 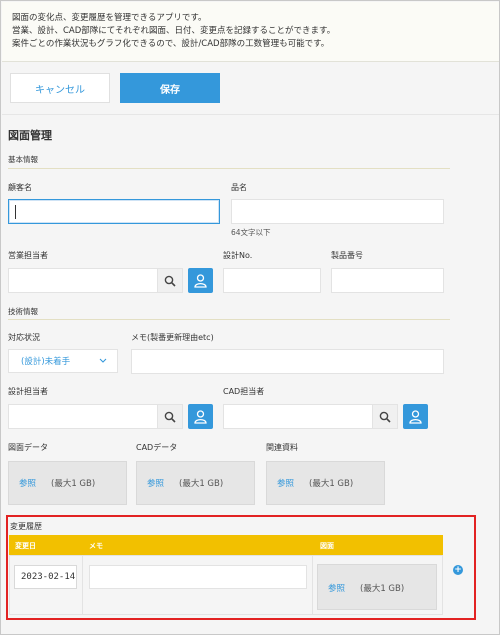 I want to click on cad-person-pick-button, so click(x=415, y=416).